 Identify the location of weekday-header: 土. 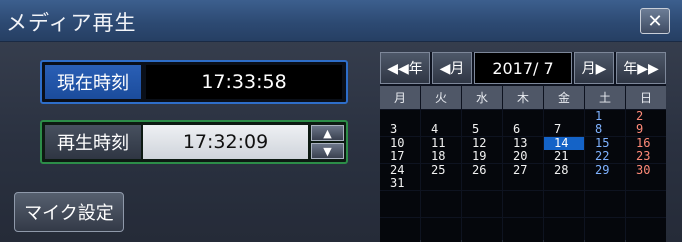
(605, 97).